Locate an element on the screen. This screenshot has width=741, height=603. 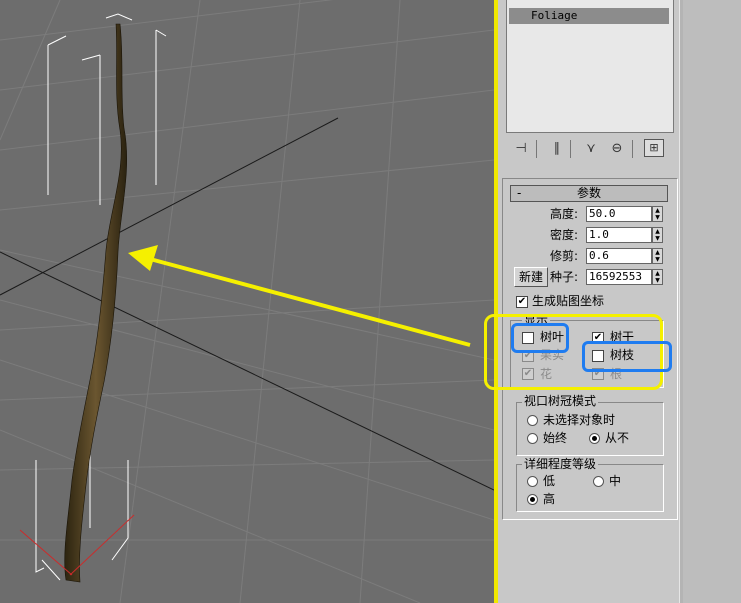
show-end-result-icon: ∥ is located at coordinates (557, 149).